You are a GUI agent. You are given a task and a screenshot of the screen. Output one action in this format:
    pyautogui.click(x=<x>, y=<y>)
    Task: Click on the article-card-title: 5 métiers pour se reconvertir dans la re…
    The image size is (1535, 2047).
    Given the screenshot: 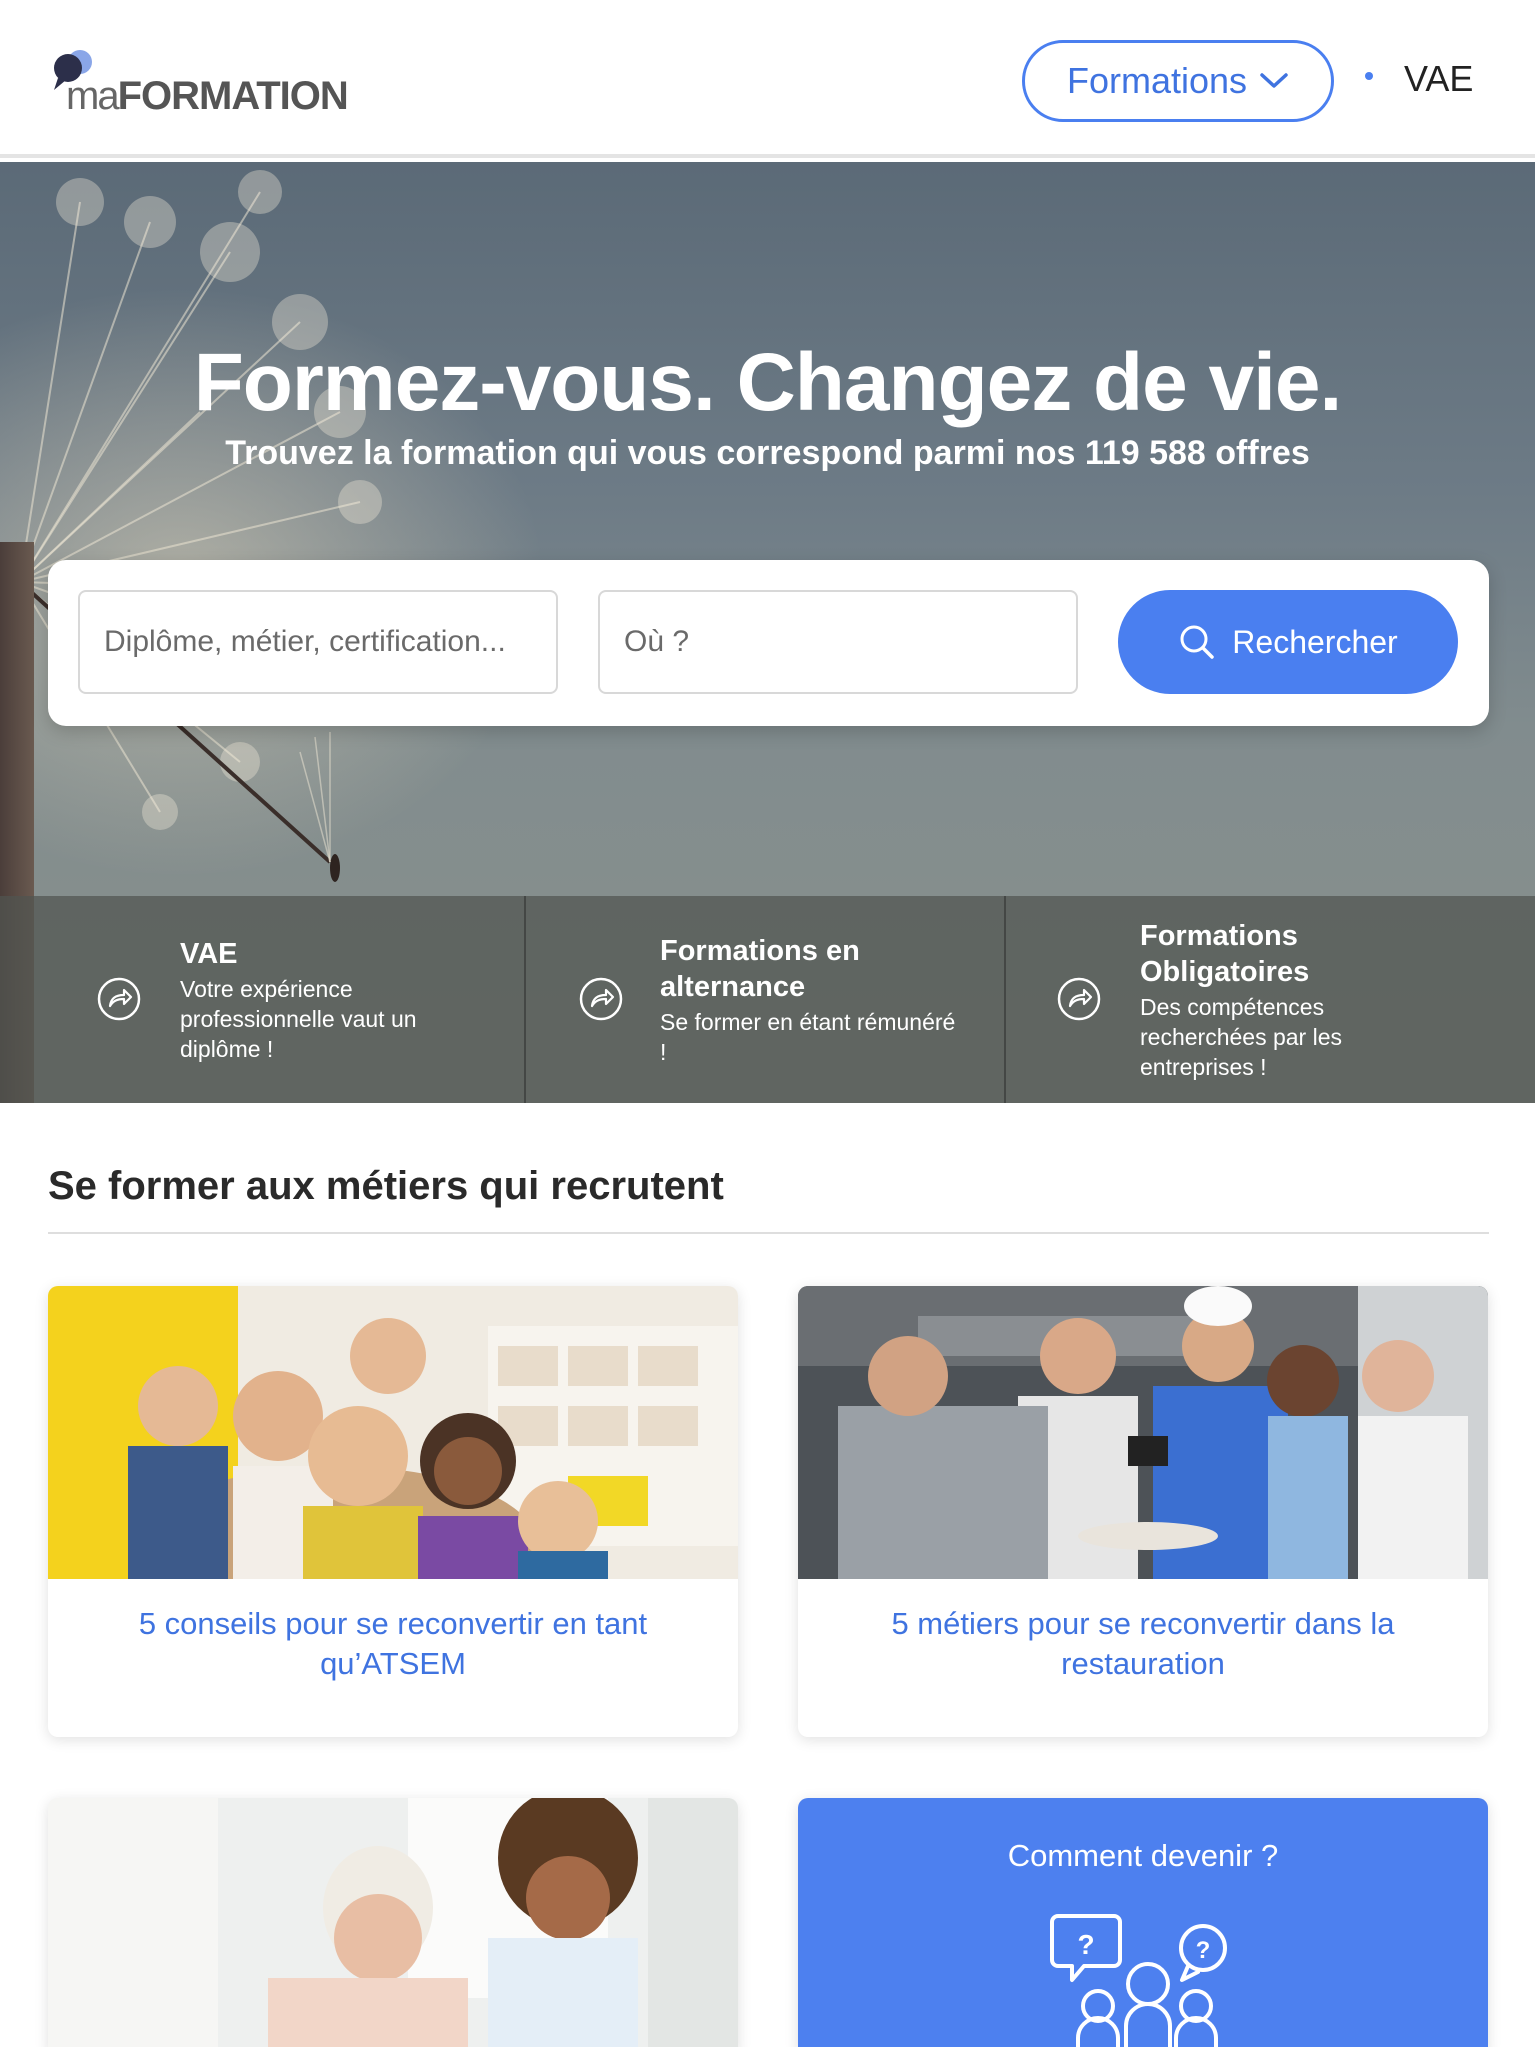 What is the action you would take?
    pyautogui.click(x=1143, y=1643)
    